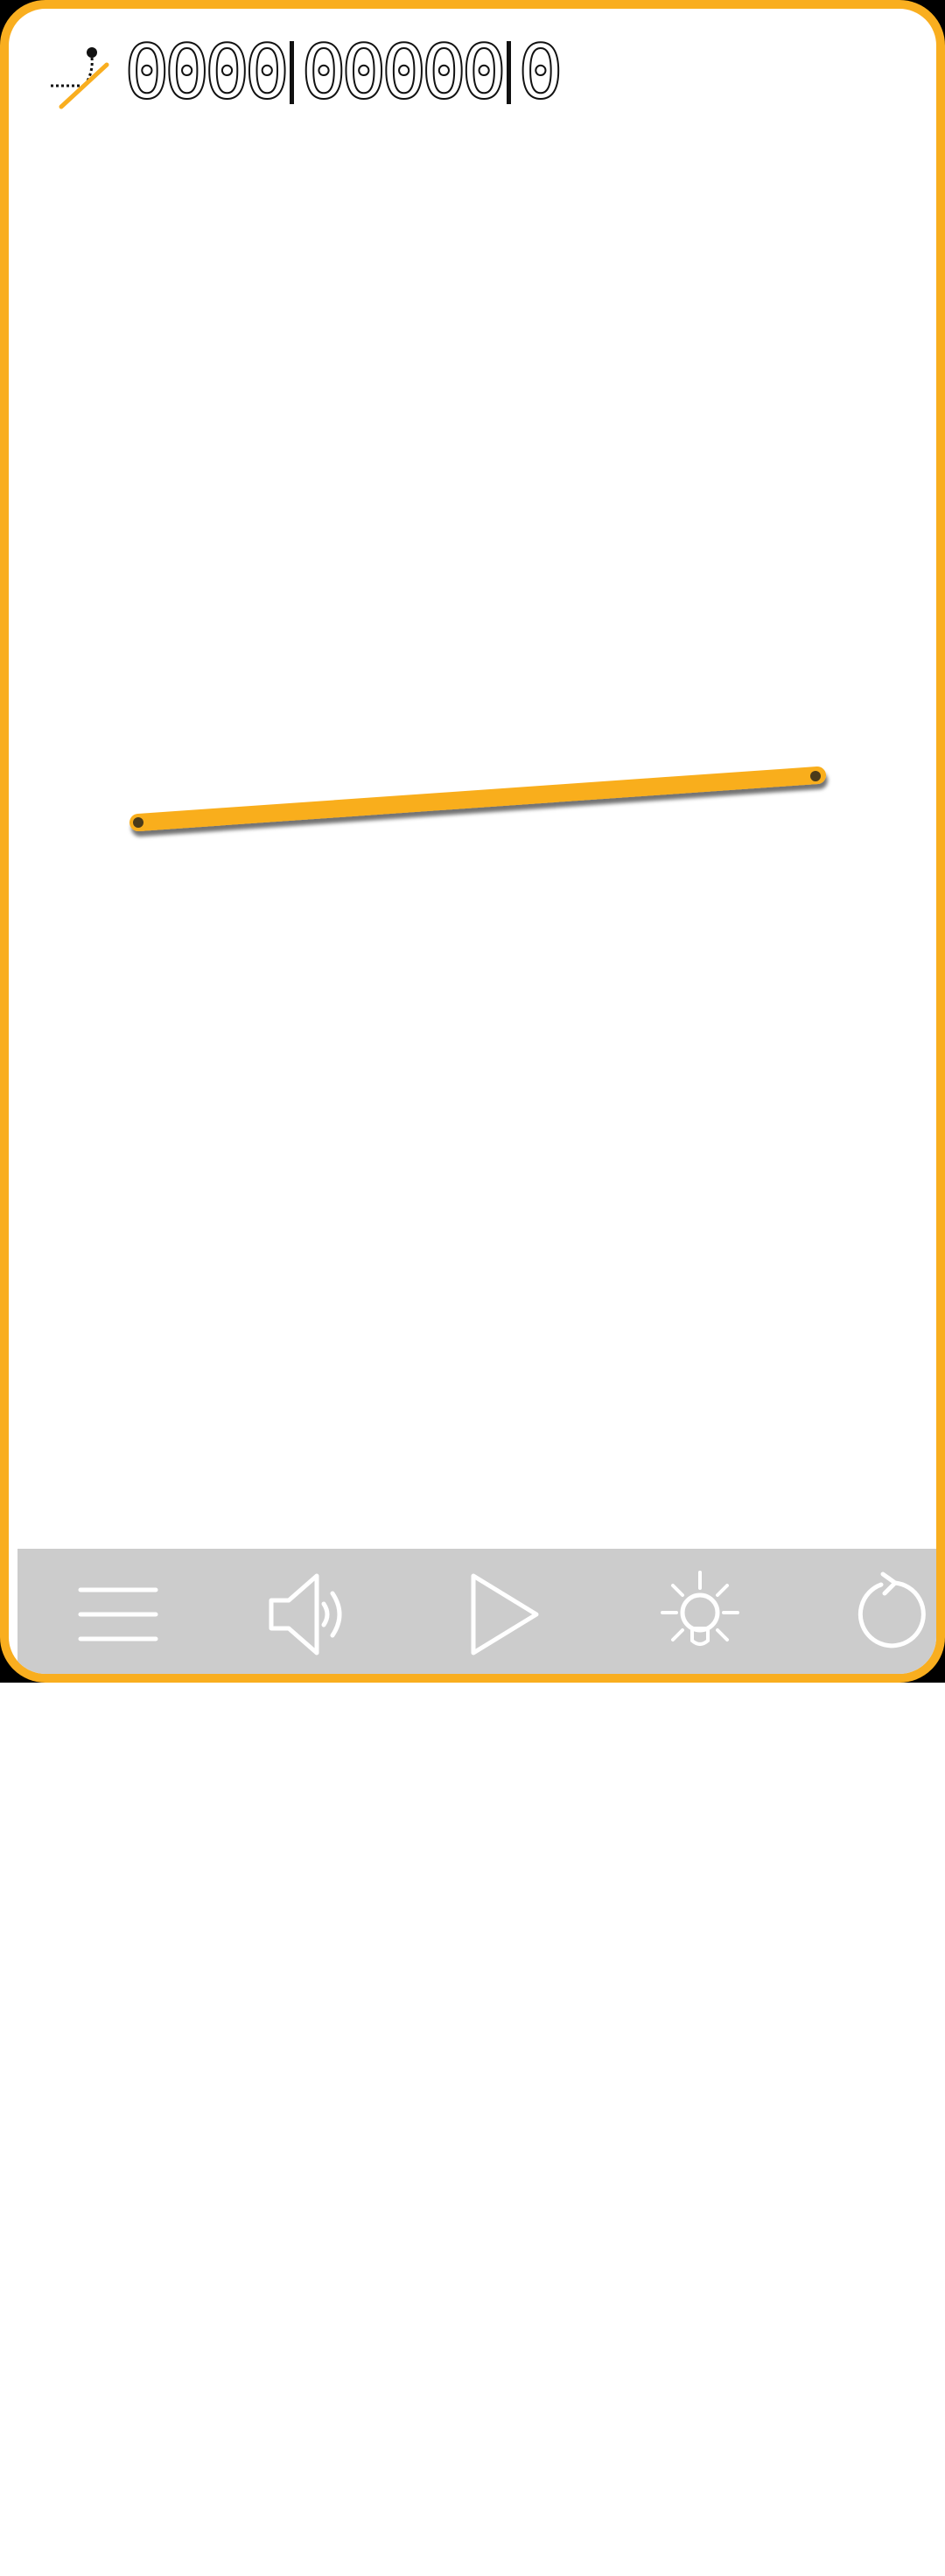 Image resolution: width=945 pixels, height=2576 pixels. I want to click on plank-pivot-left, so click(138, 822).